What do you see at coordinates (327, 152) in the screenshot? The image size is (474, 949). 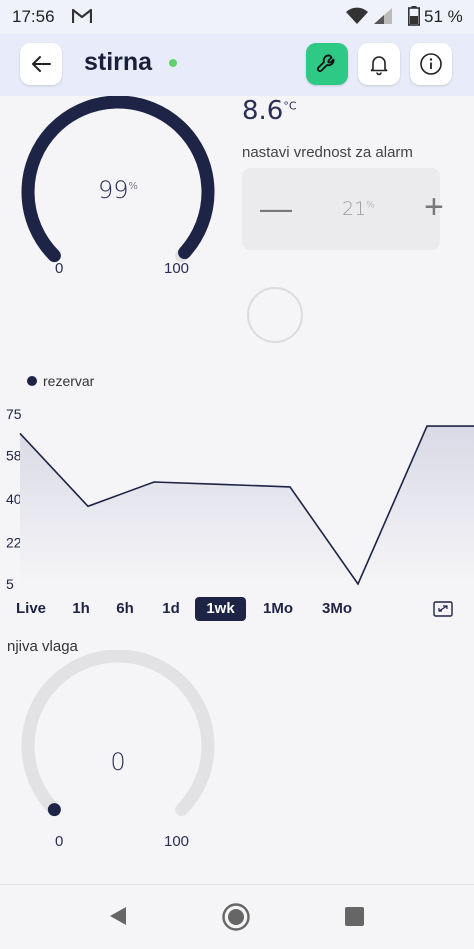 I see `alarm-label: nastavi vrednost za alarm` at bounding box center [327, 152].